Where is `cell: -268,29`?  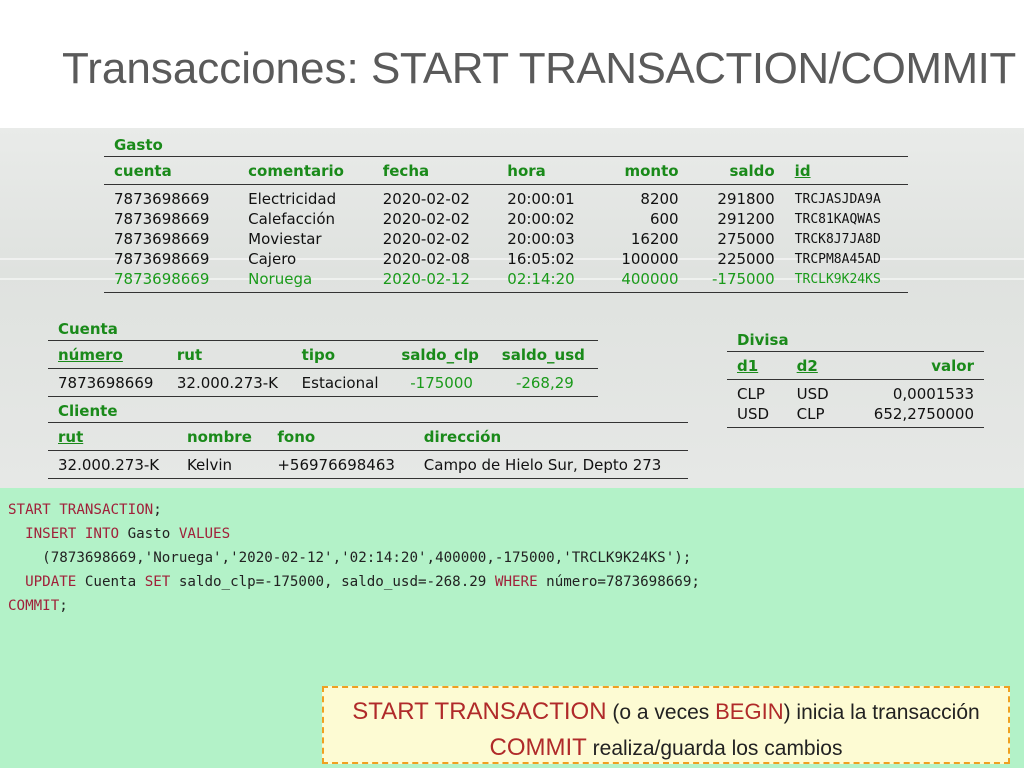
cell: -268,29 is located at coordinates (544, 382).